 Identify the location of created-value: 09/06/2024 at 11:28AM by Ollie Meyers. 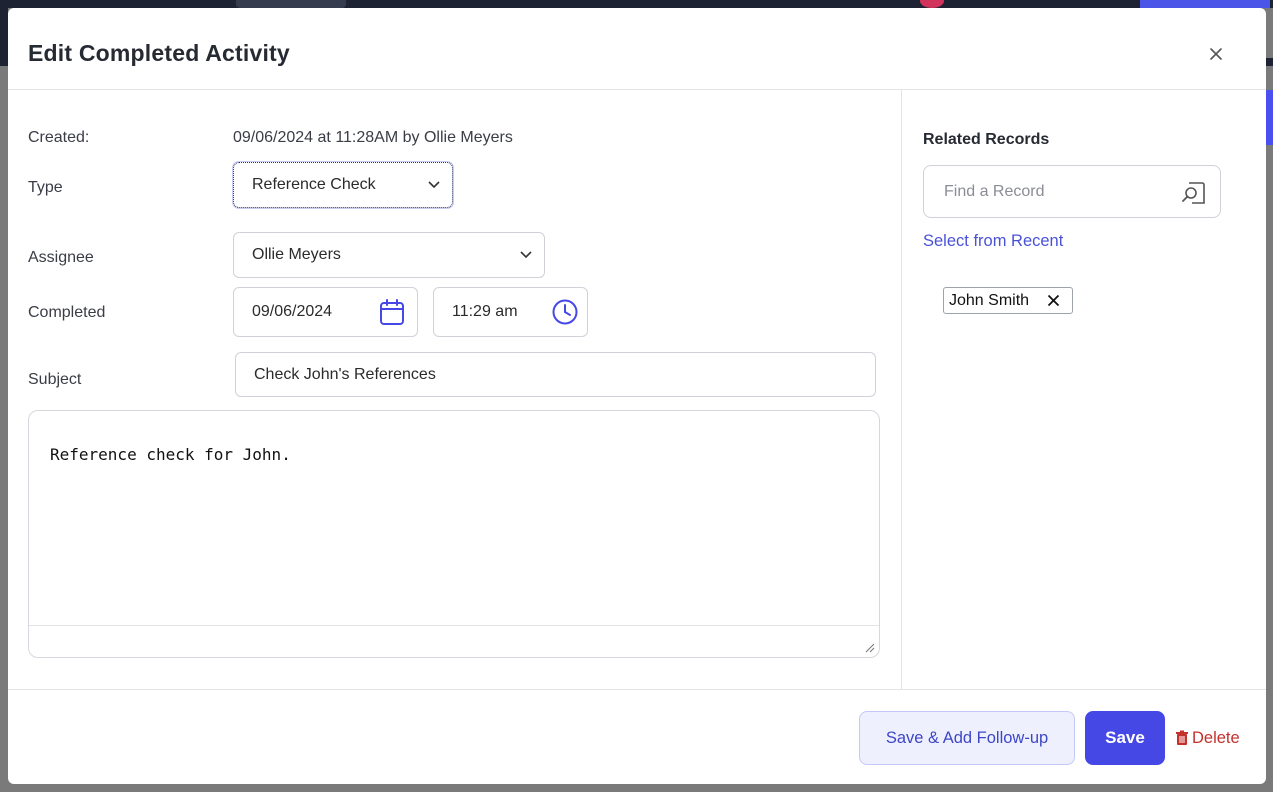
(373, 137).